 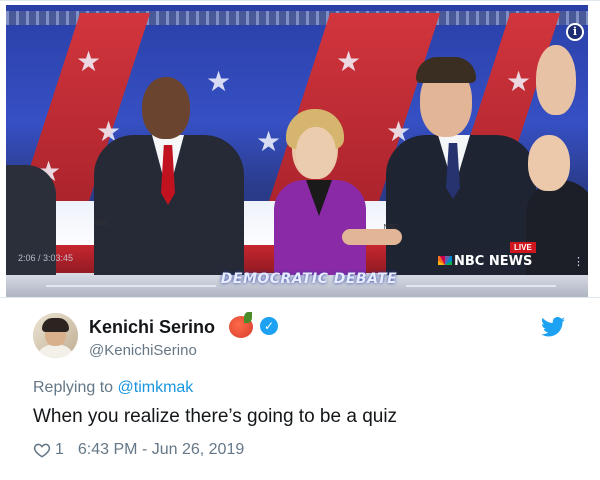 I want to click on reply-context: Replying to @timkmak, so click(x=113, y=388).